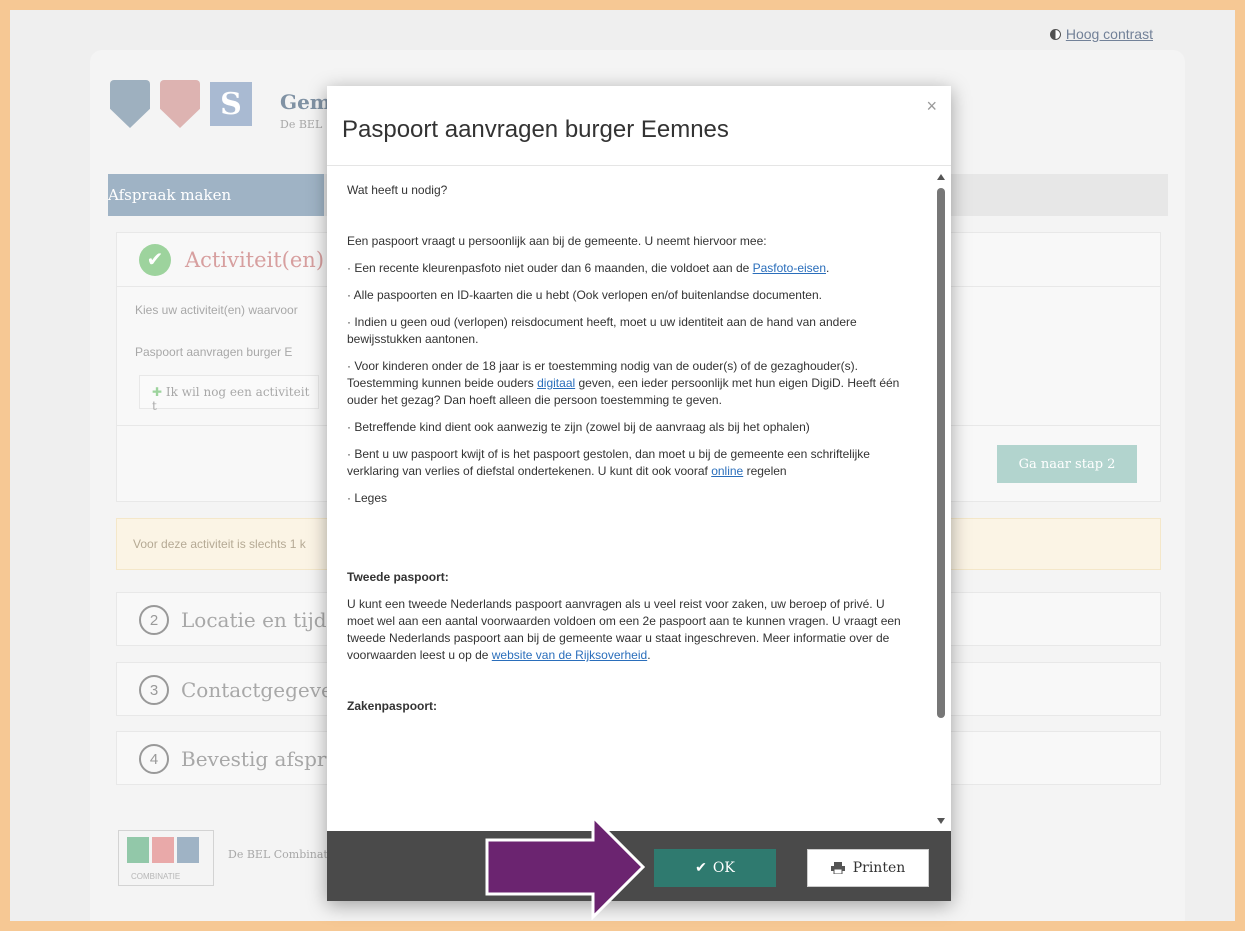 The height and width of the screenshot is (931, 1245). Describe the element at coordinates (941, 177) in the screenshot. I see `scroll-up-arrow-icon` at that location.